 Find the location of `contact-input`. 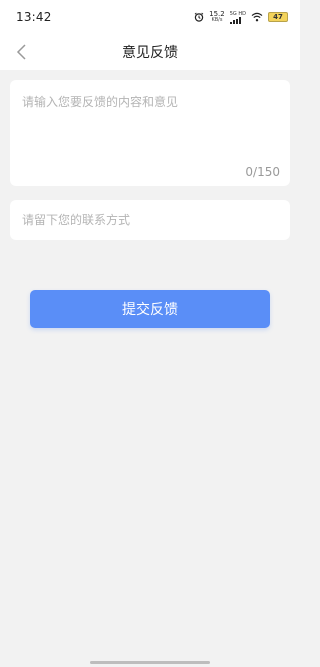

contact-input is located at coordinates (150, 220).